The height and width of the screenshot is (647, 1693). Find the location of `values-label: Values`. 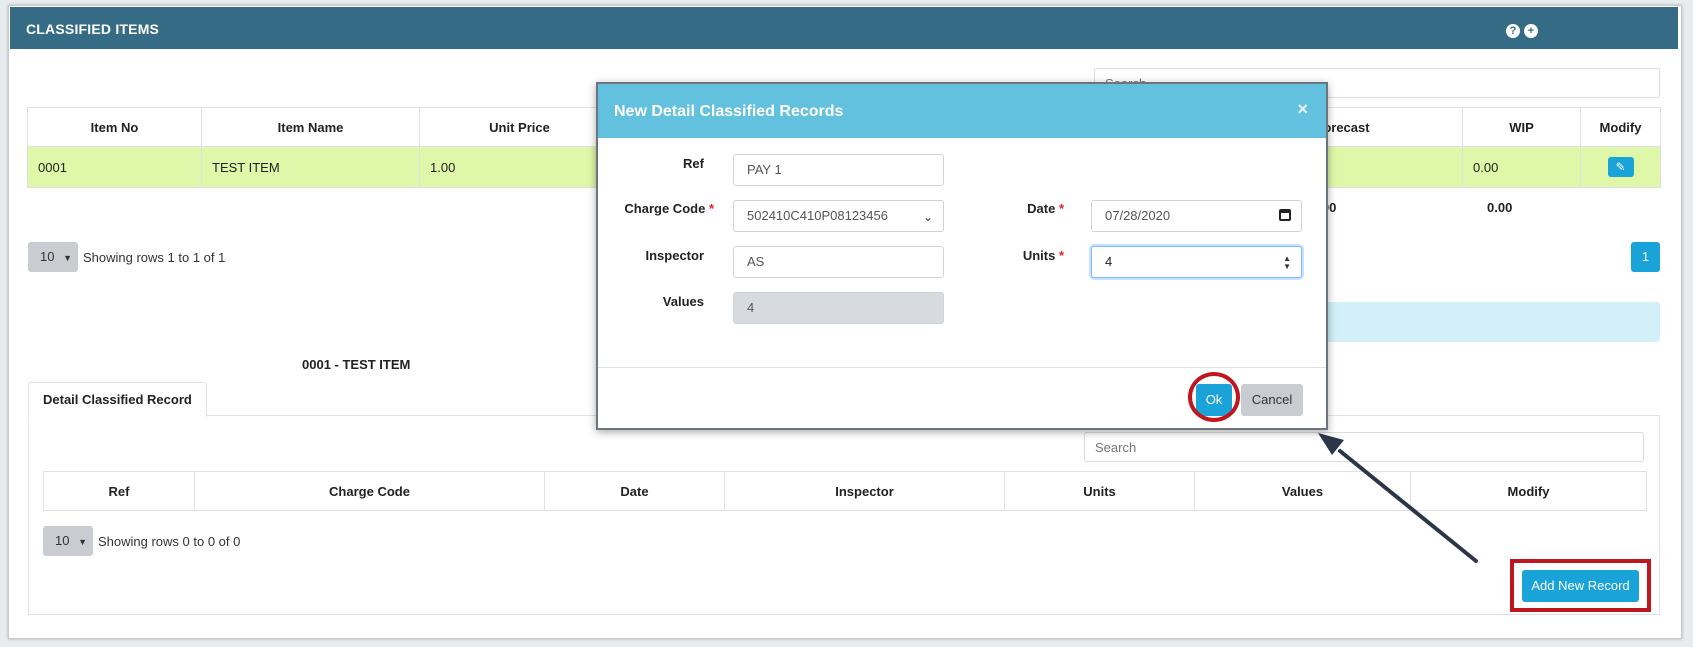

values-label: Values is located at coordinates (656, 301).